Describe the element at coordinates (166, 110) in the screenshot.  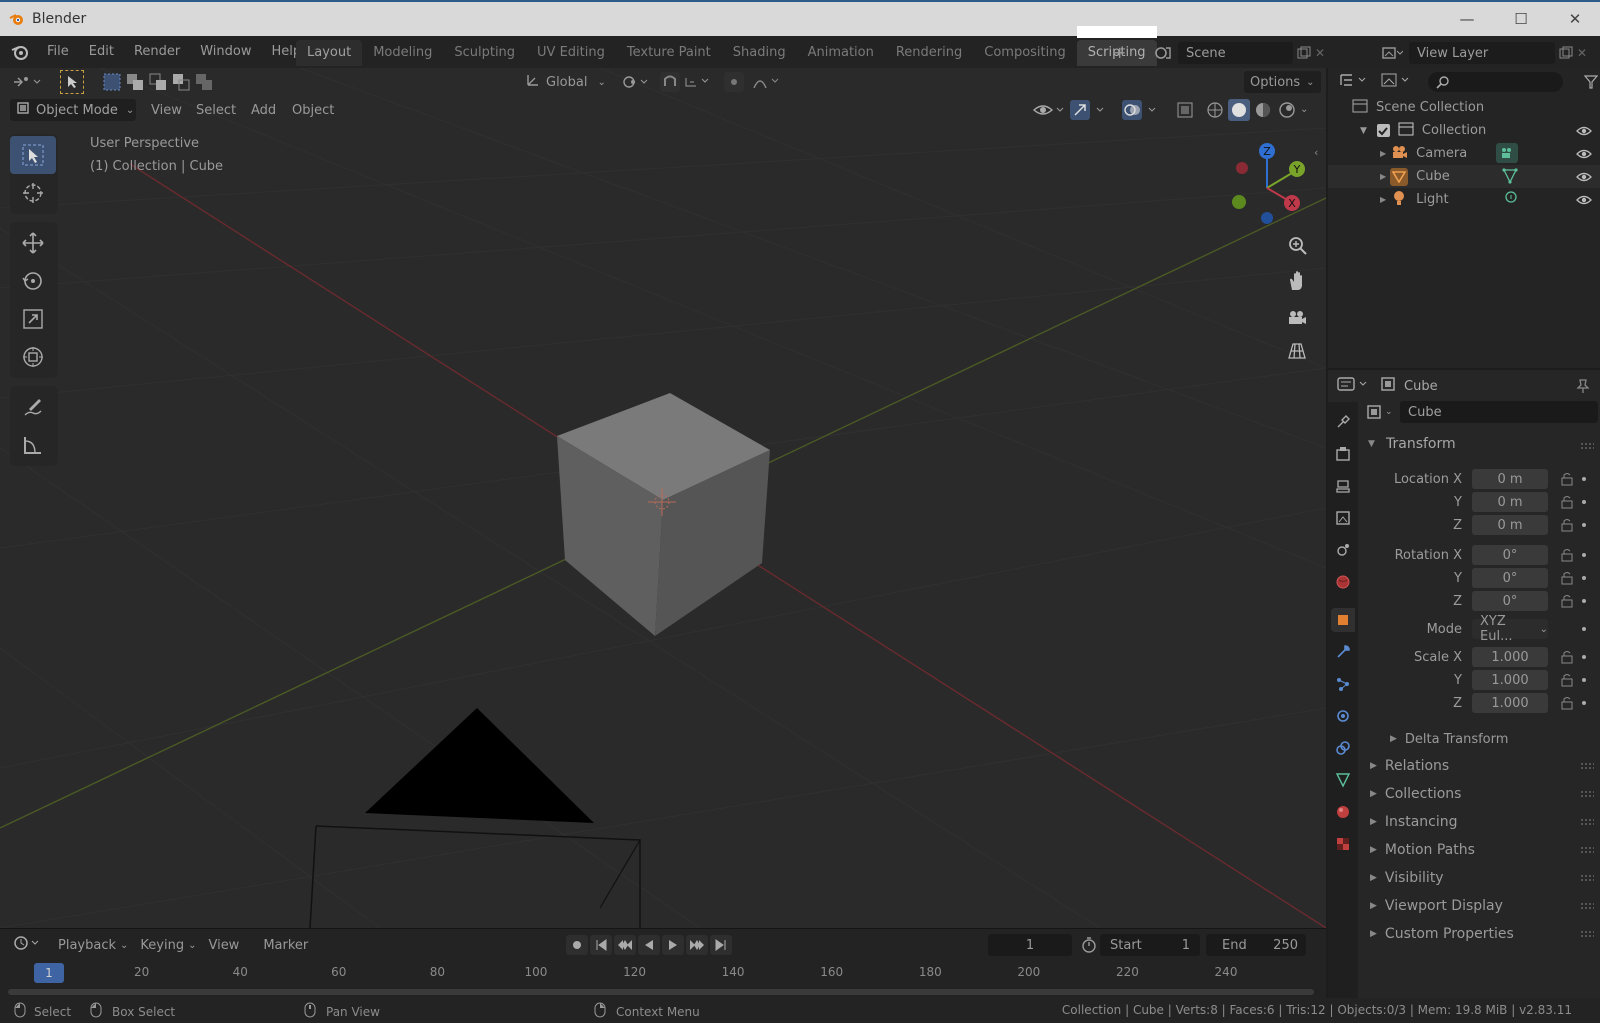
I see `viewport-menu-view: View` at that location.